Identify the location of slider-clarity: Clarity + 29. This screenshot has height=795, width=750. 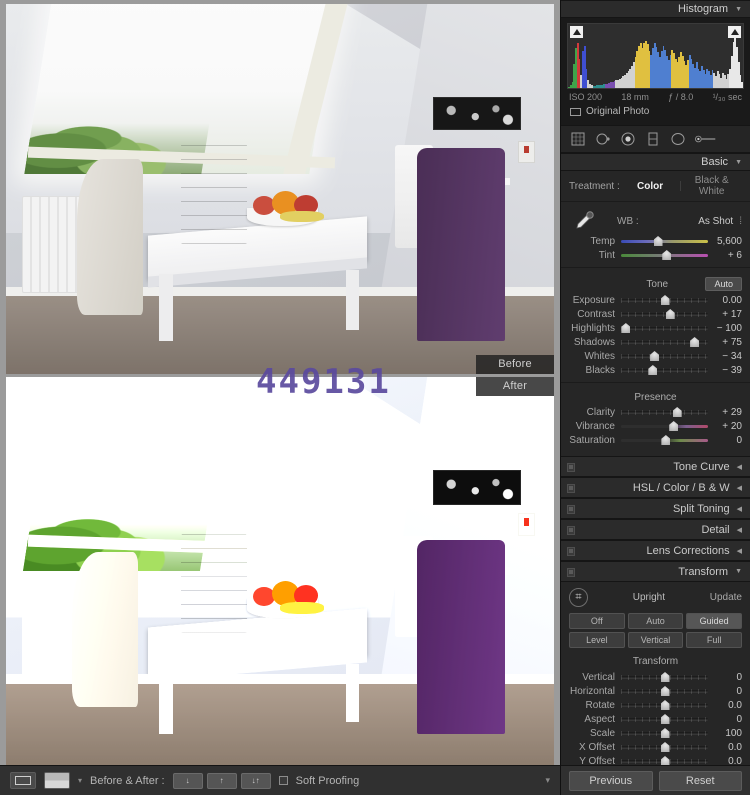
(655, 412).